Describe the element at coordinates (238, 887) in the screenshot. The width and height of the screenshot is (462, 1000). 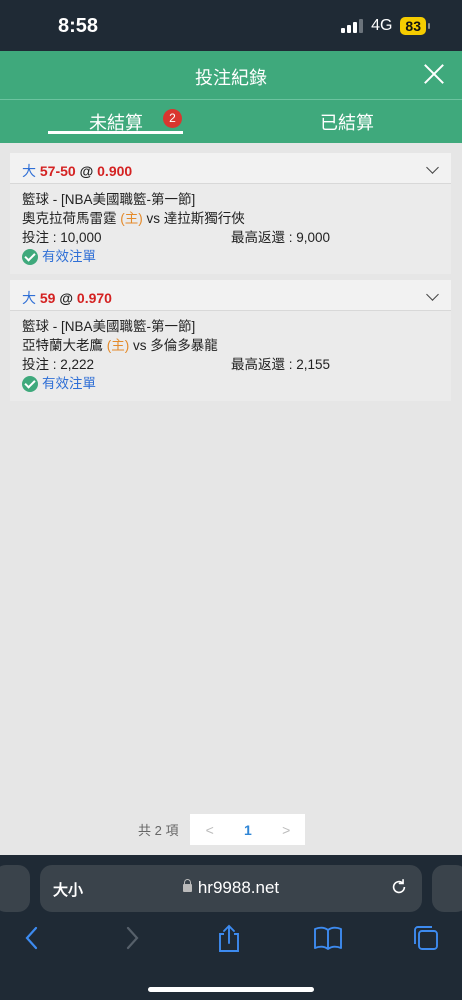
I see `url-text: hr9988.net` at that location.